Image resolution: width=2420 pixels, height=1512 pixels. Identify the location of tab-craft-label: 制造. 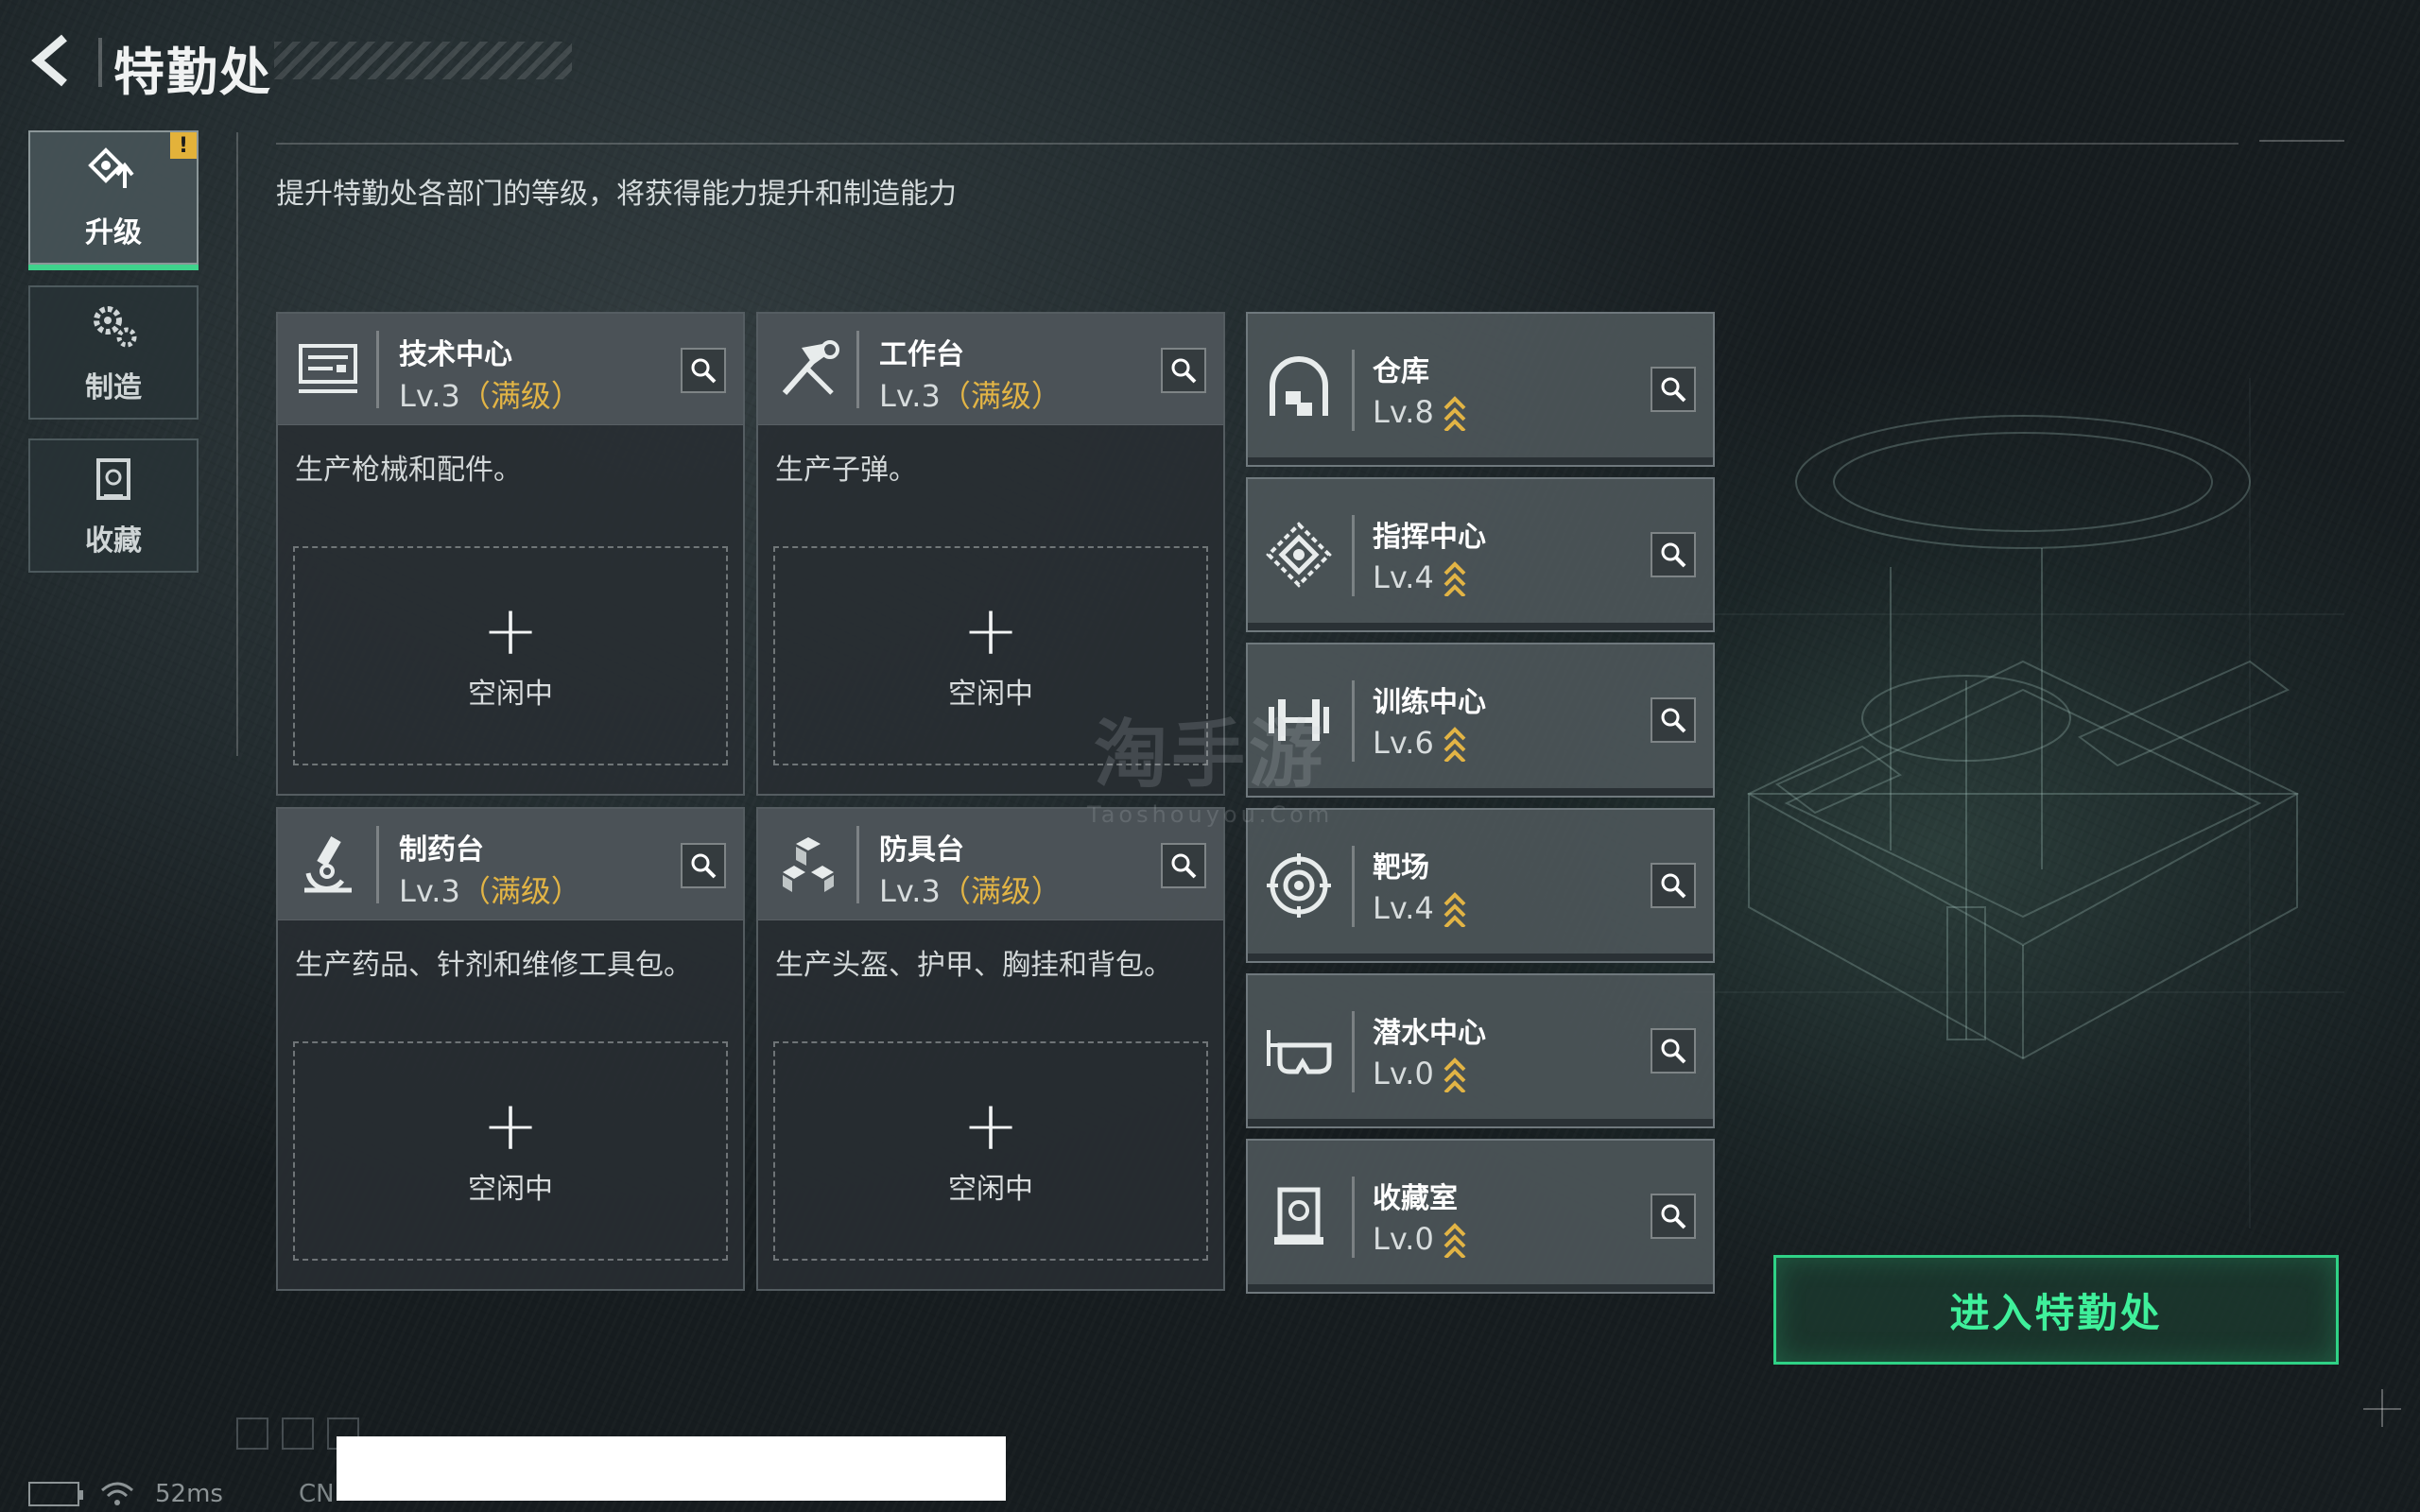
(113, 387).